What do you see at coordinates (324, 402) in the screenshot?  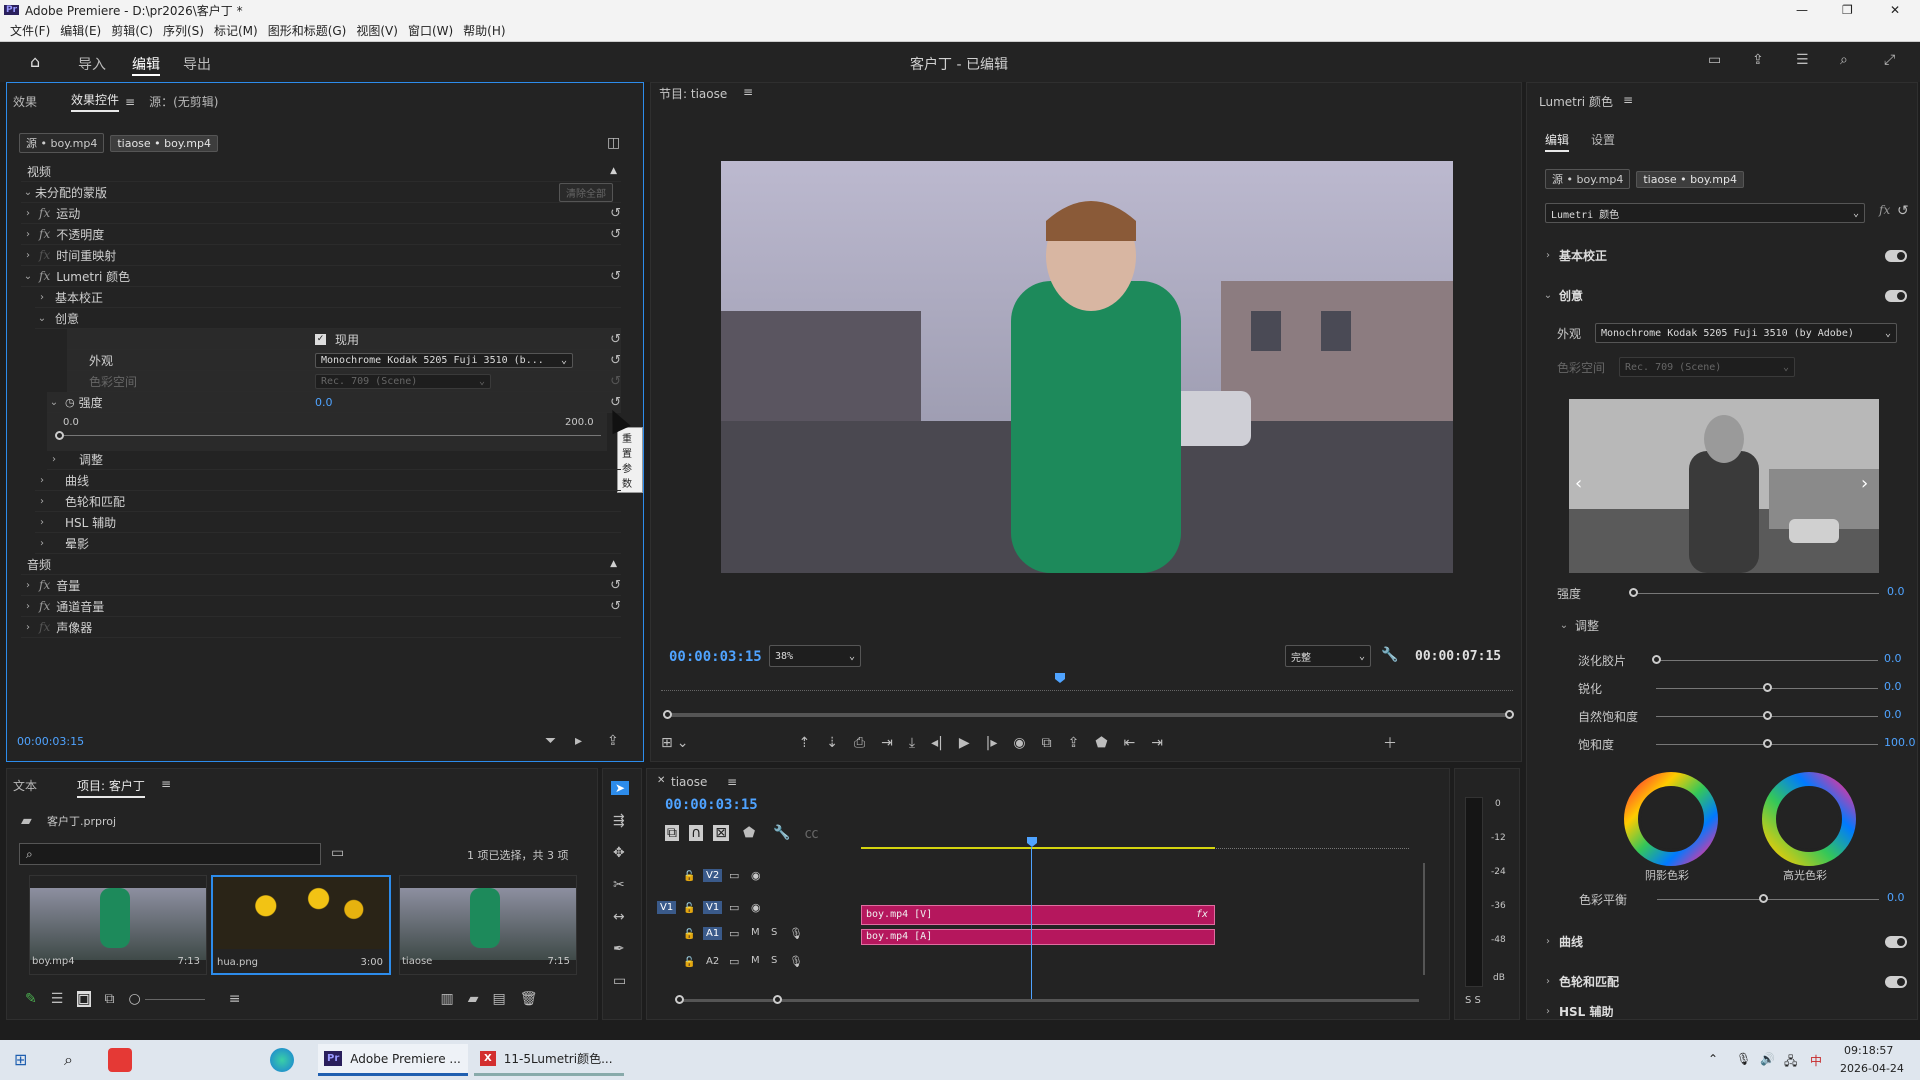 I see `intensity-value: 0.0` at bounding box center [324, 402].